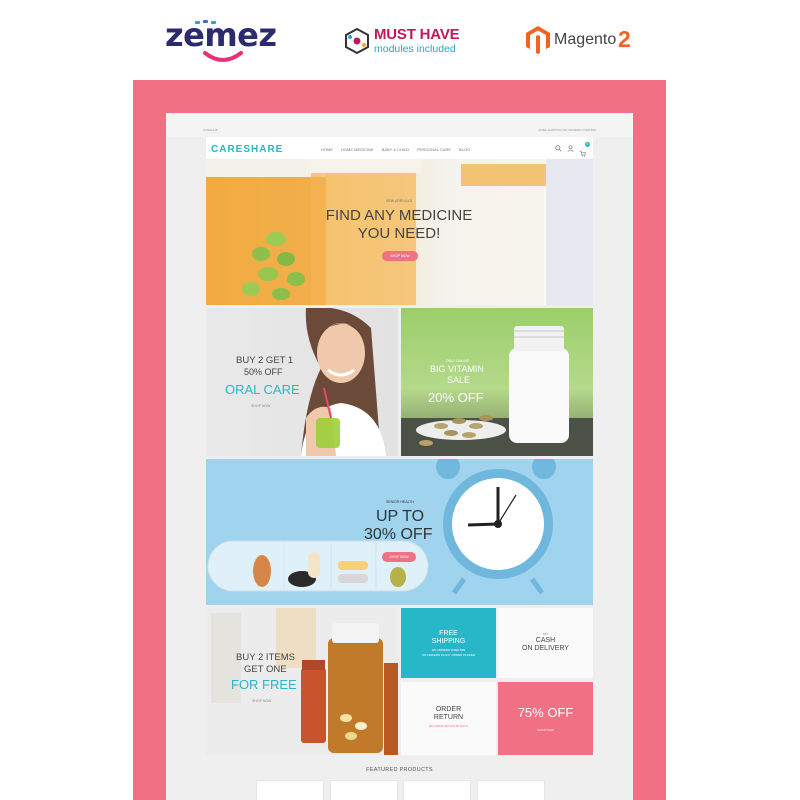 The image size is (800, 800). Describe the element at coordinates (265, 669) in the screenshot. I see `free-offer-line2: GET ONE` at that location.